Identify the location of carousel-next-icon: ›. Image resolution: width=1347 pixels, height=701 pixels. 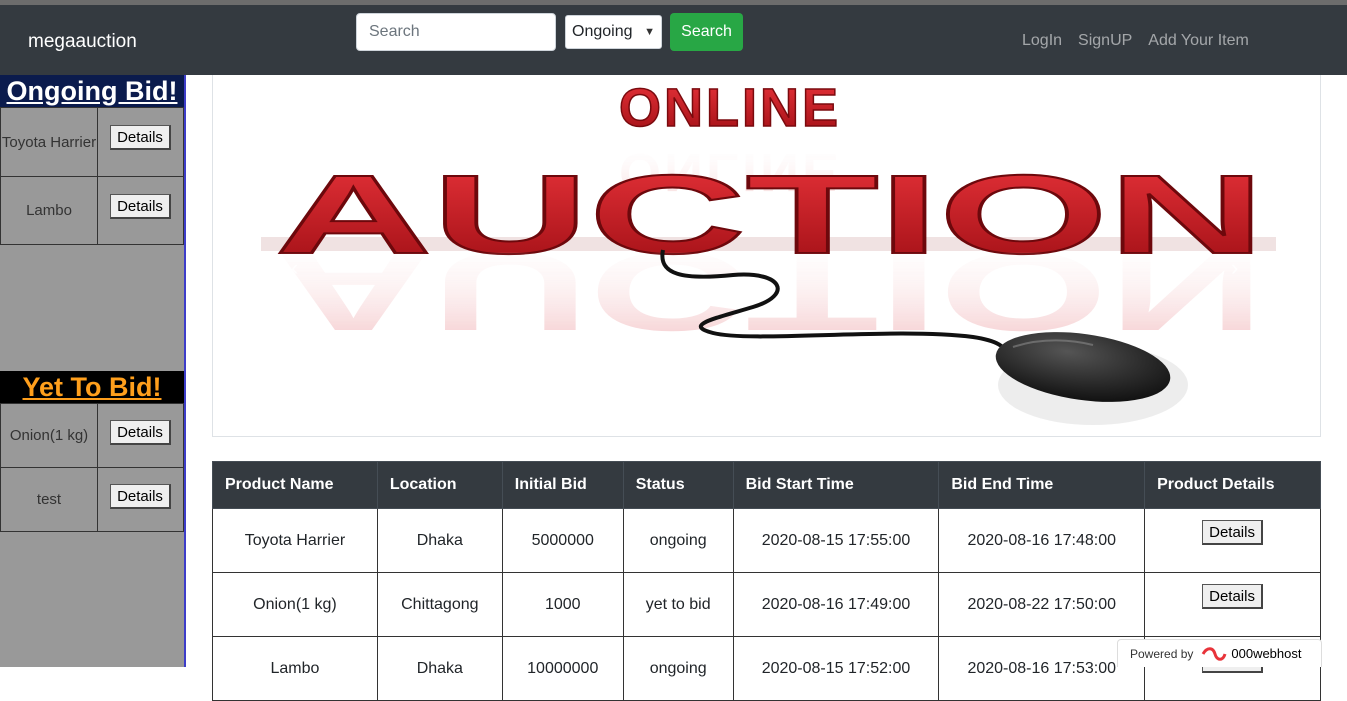
(1234, 268).